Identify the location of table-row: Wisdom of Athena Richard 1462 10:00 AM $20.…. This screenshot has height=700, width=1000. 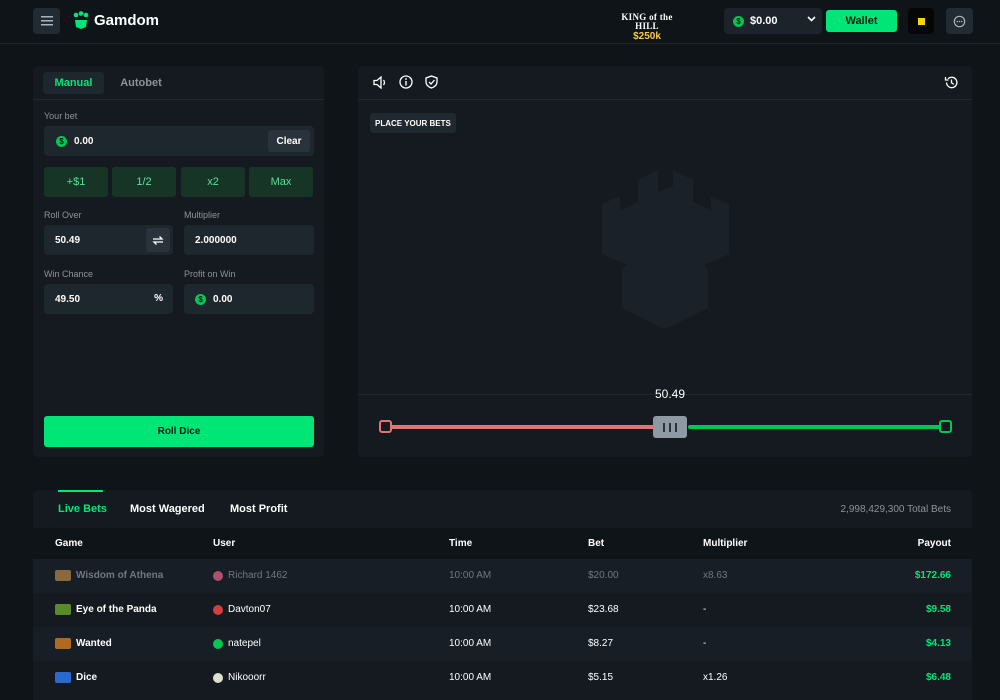
(502, 576).